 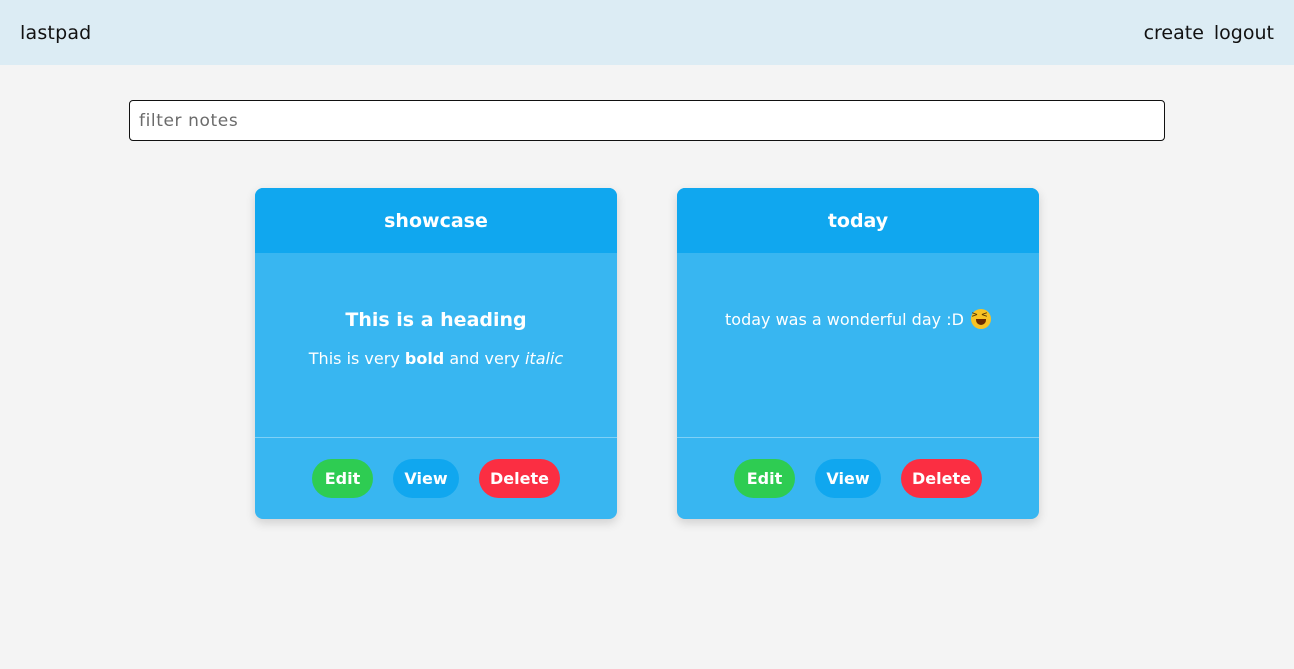 What do you see at coordinates (981, 319) in the screenshot?
I see `laughing-face-icon` at bounding box center [981, 319].